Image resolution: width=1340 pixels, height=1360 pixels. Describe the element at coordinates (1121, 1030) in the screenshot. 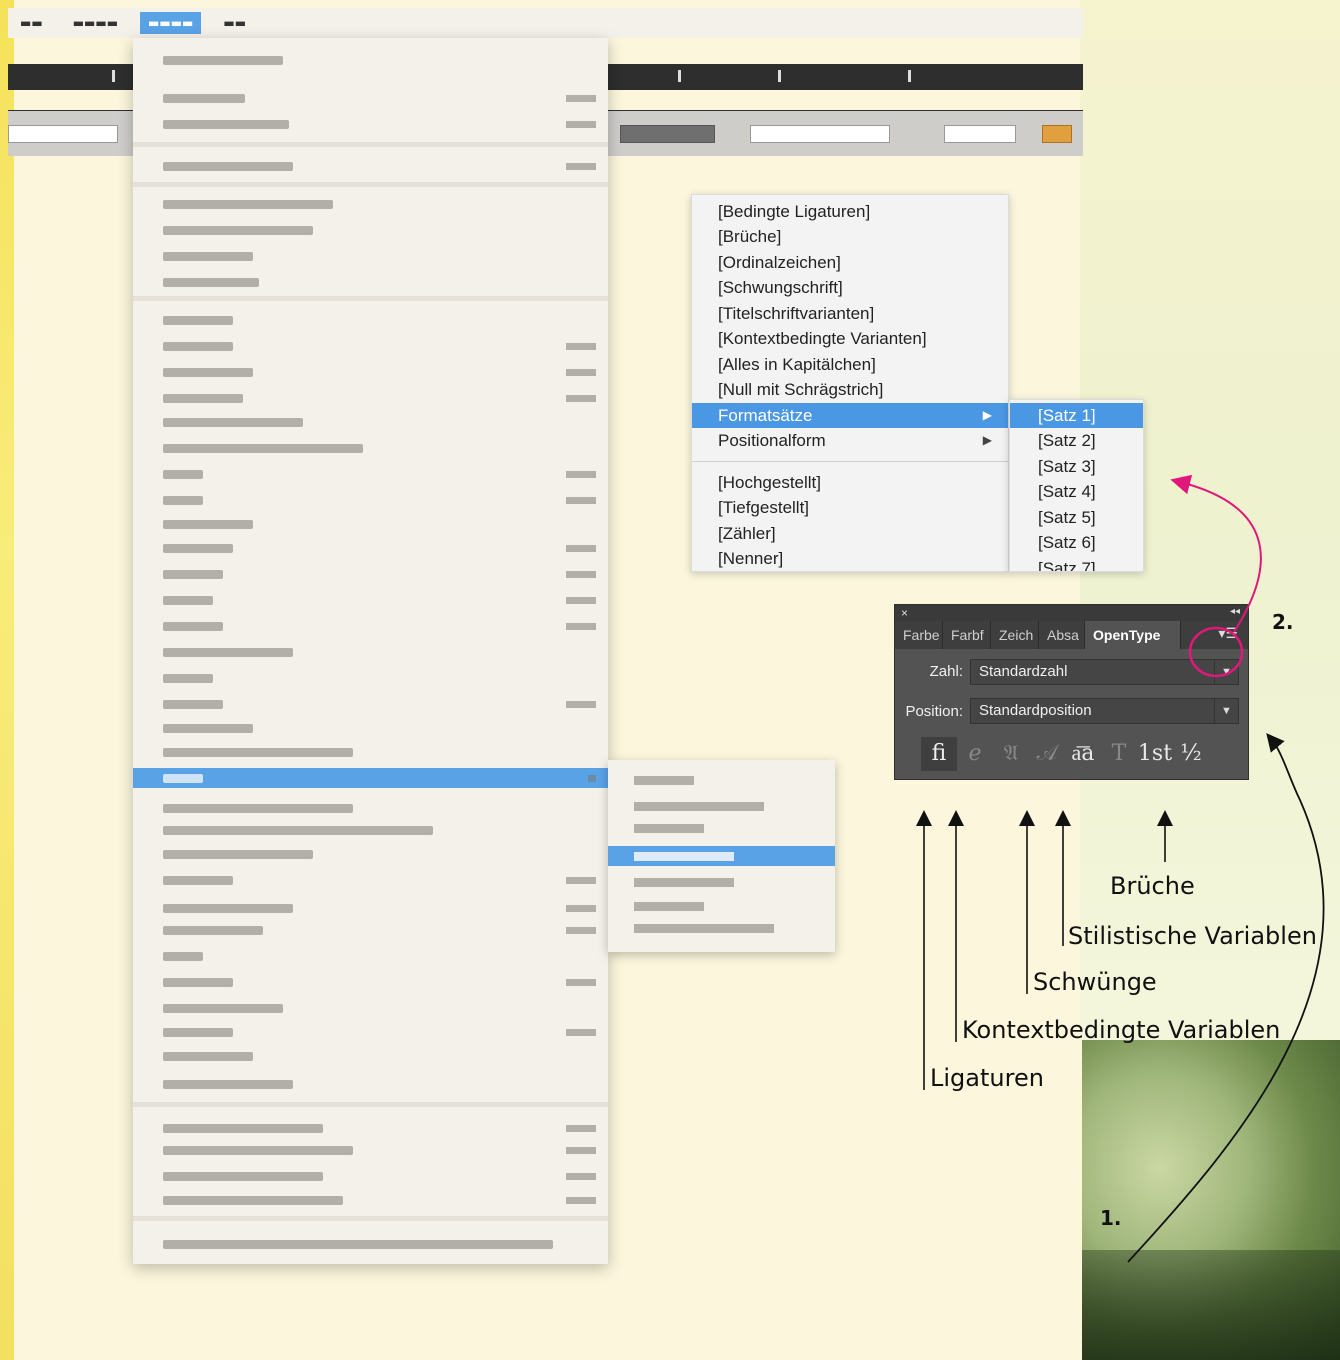

I see `annotation-kontextbedingte-variablen: Kontextbedingte Variablen` at that location.